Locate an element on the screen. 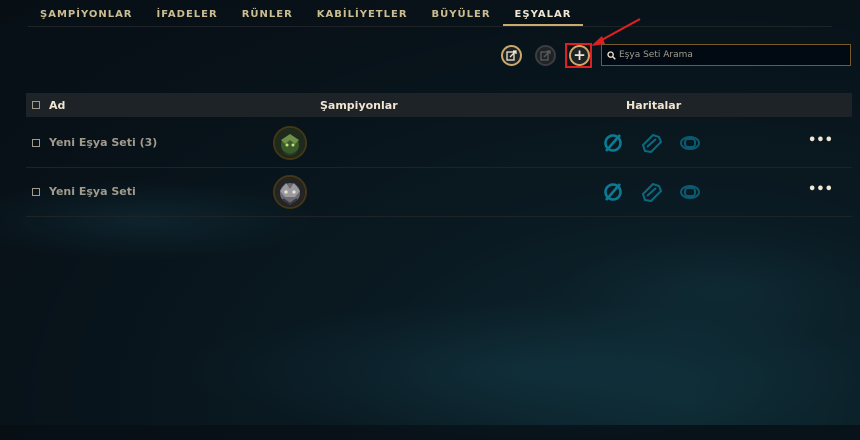  background-glow is located at coordinates (710, 290).